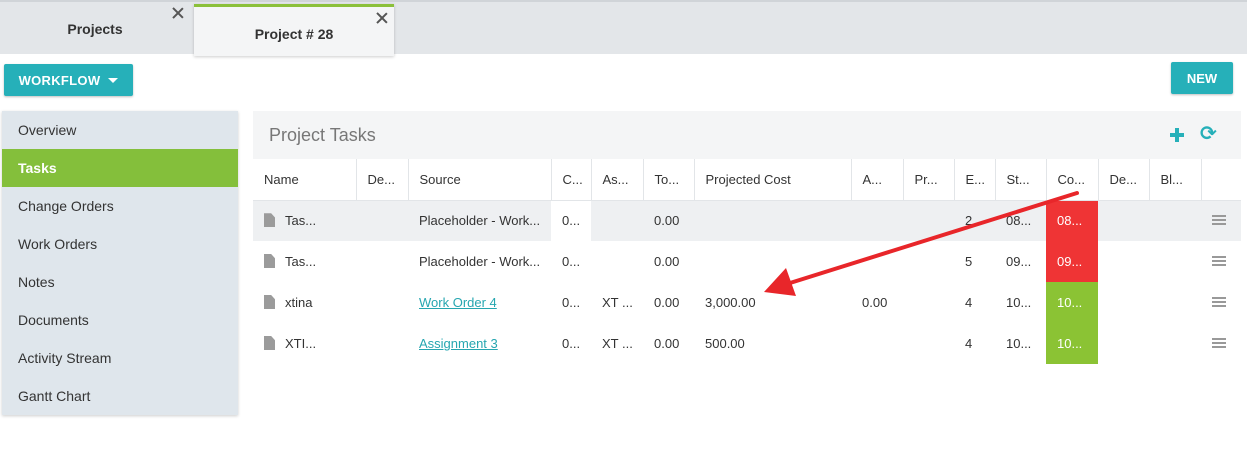 Image resolution: width=1247 pixels, height=476 pixels. Describe the element at coordinates (480, 180) in the screenshot. I see `column-header: Source` at that location.